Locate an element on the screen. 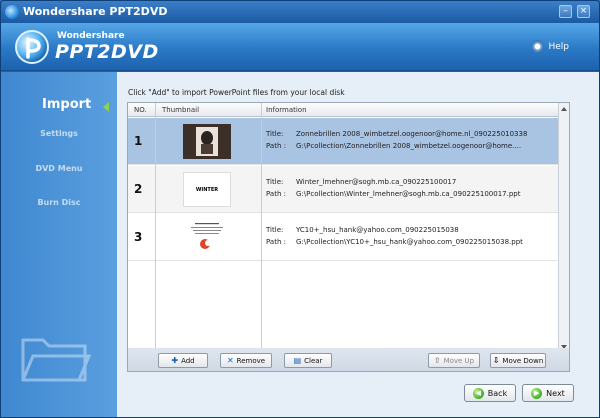 This screenshot has width=600, height=418. move-down-label: Move Down is located at coordinates (523, 360).